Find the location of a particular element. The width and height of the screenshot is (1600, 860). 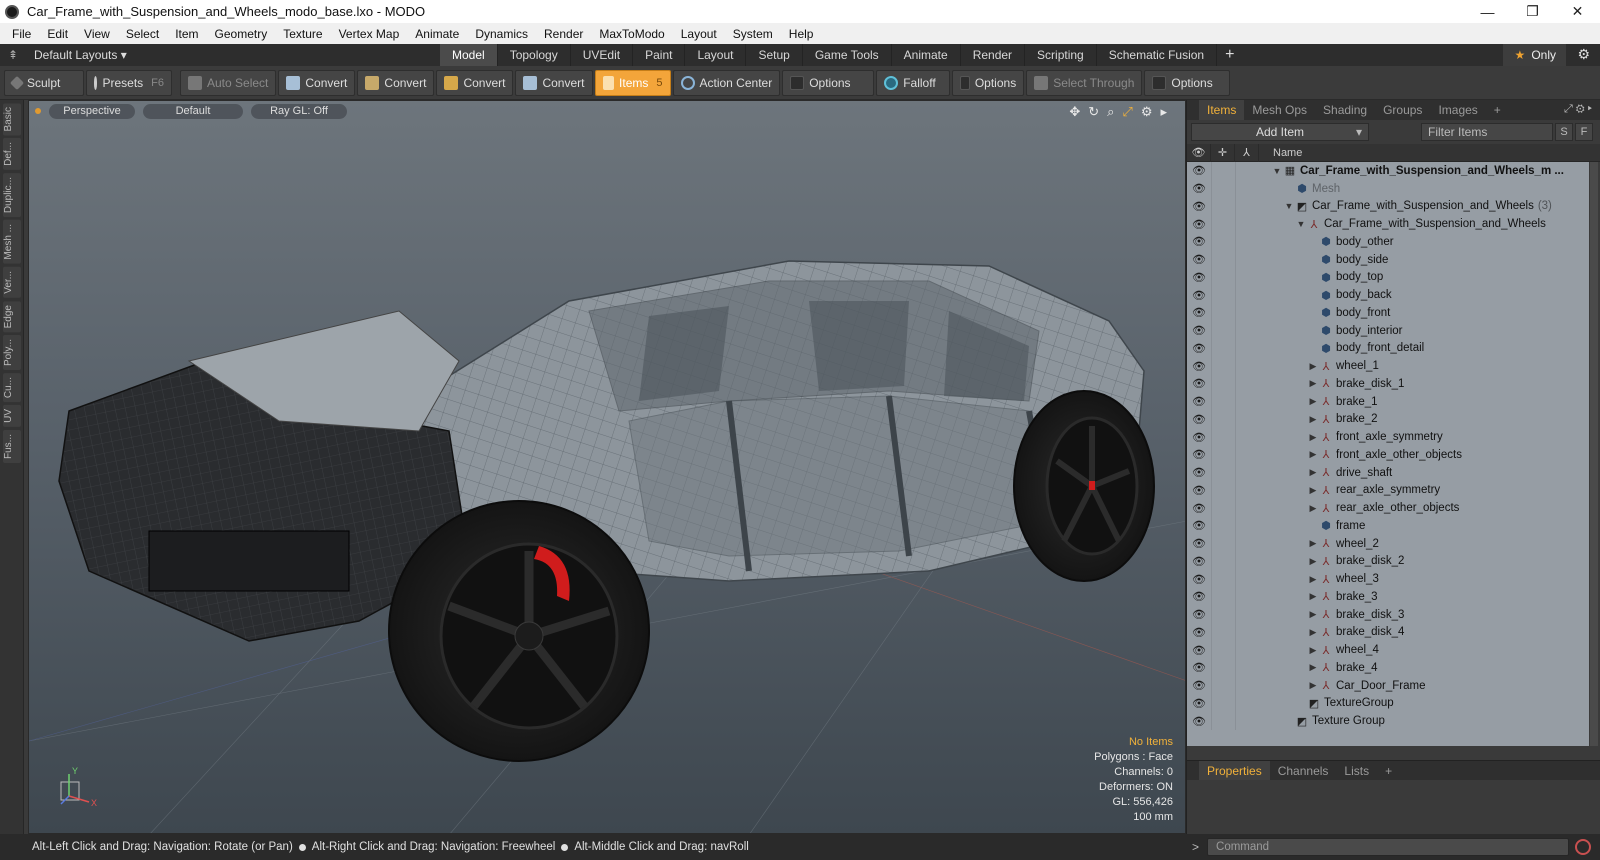

filter-s-button: S is located at coordinates (1564, 132).